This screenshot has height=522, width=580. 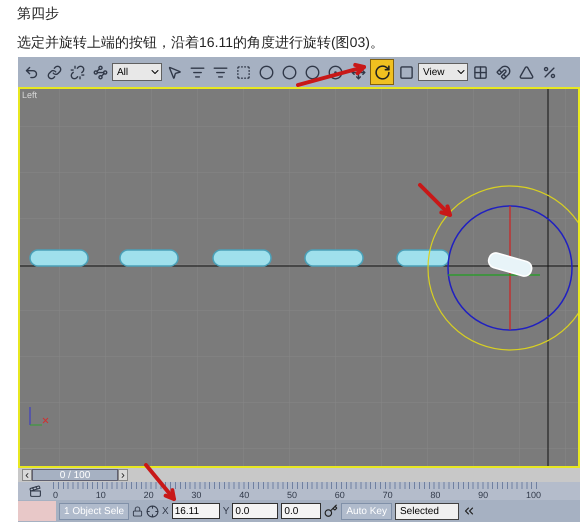 What do you see at coordinates (503, 72) in the screenshot?
I see `magnet-icon` at bounding box center [503, 72].